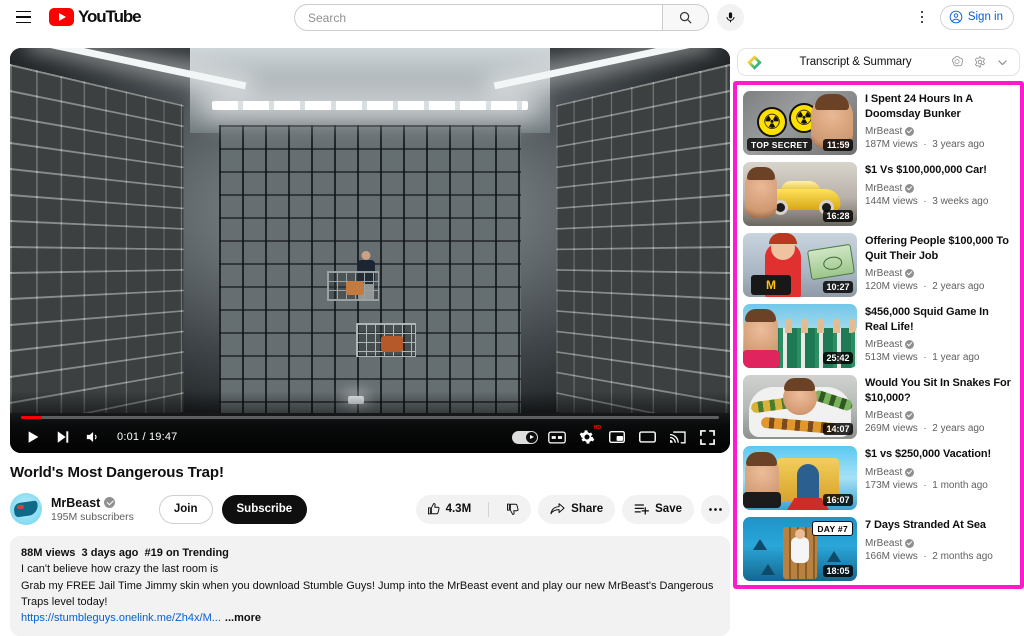  What do you see at coordinates (617, 437) in the screenshot?
I see `miniplayer-button` at bounding box center [617, 437].